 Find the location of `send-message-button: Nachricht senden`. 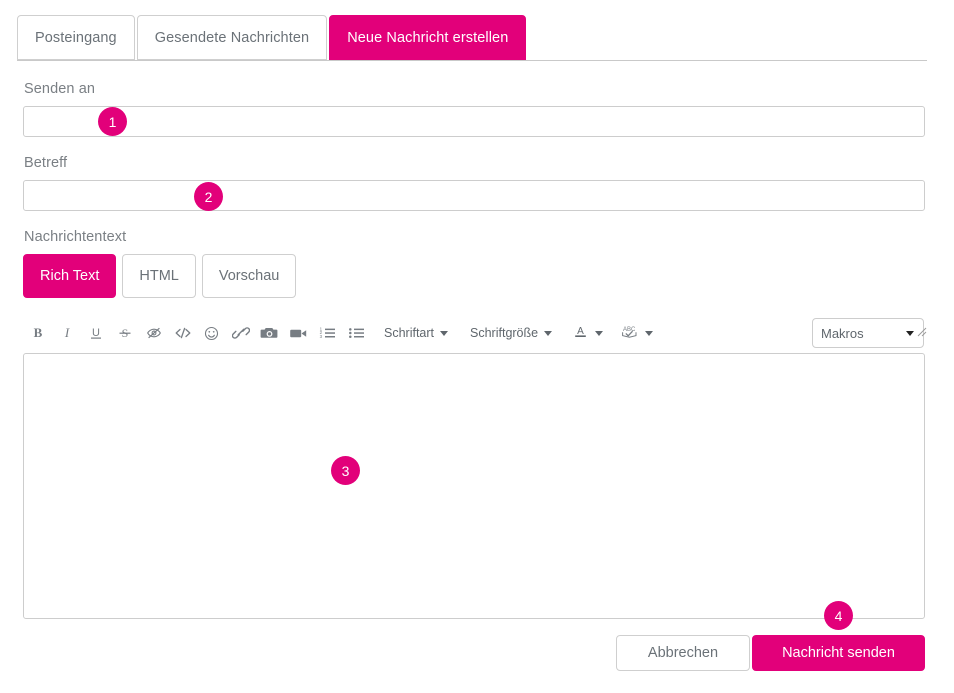

send-message-button: Nachricht senden is located at coordinates (838, 653).